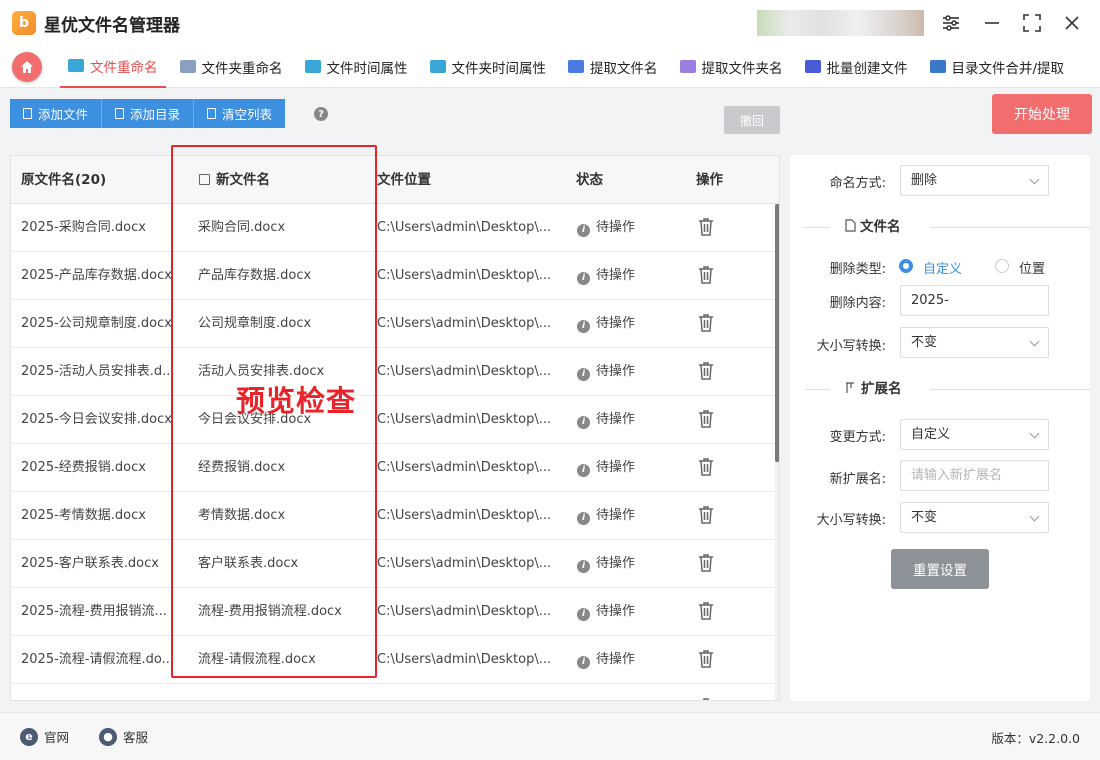 The width and height of the screenshot is (1100, 760). I want to click on toolbar: 添加文件 添加目录 清空列表, so click(148, 113).